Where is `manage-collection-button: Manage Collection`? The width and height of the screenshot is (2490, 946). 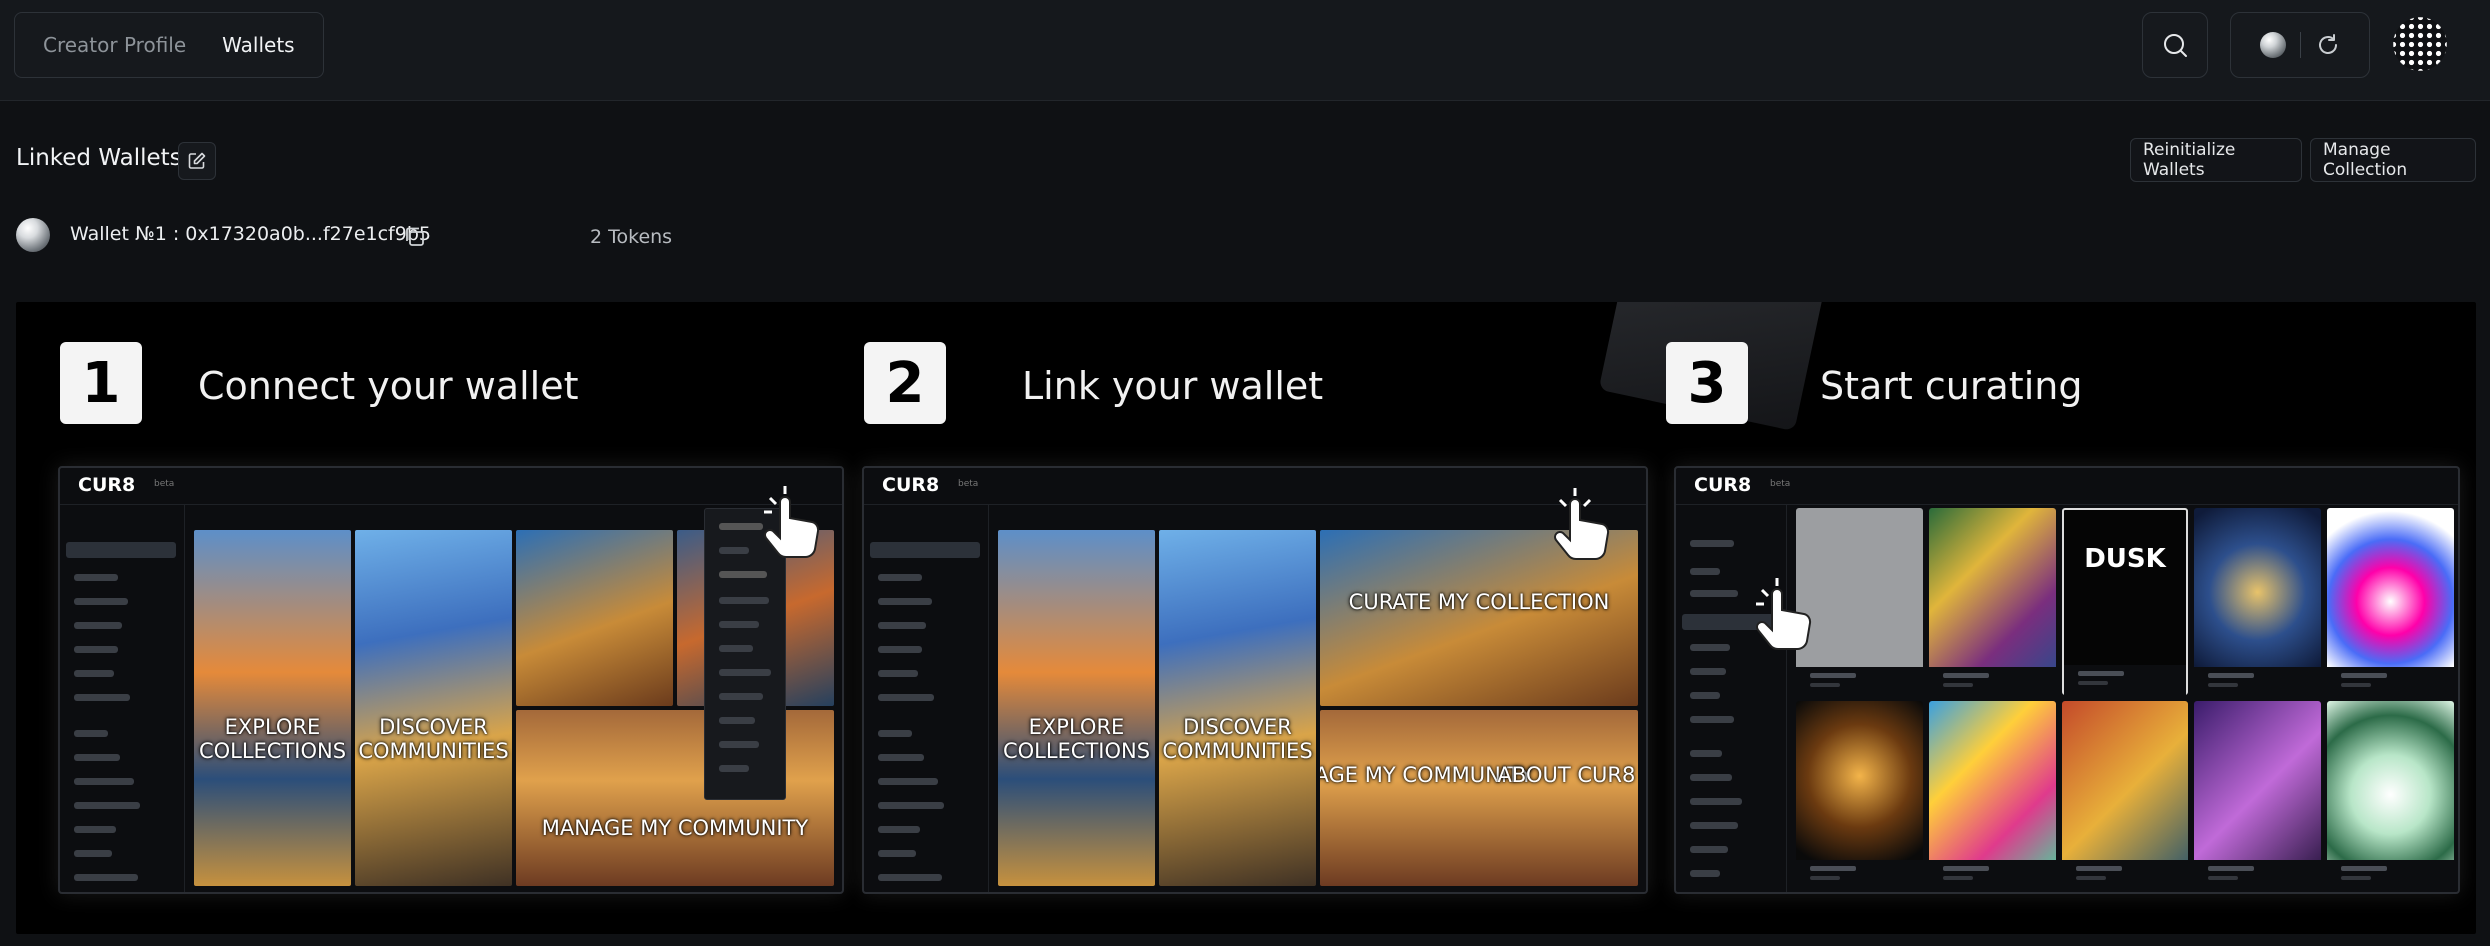 manage-collection-button: Manage Collection is located at coordinates (2393, 160).